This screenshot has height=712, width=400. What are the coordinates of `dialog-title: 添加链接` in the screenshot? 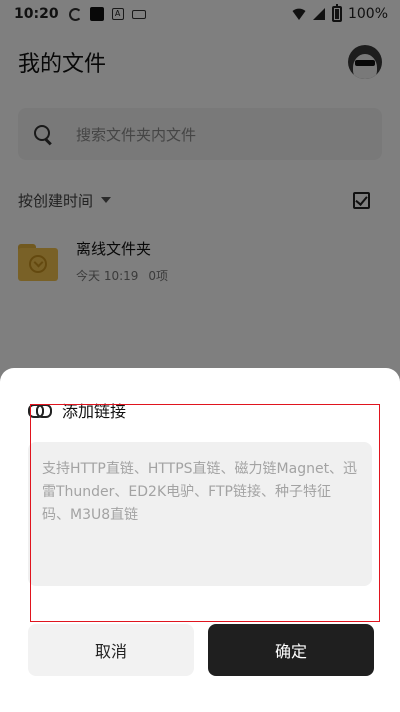 It's located at (94, 411).